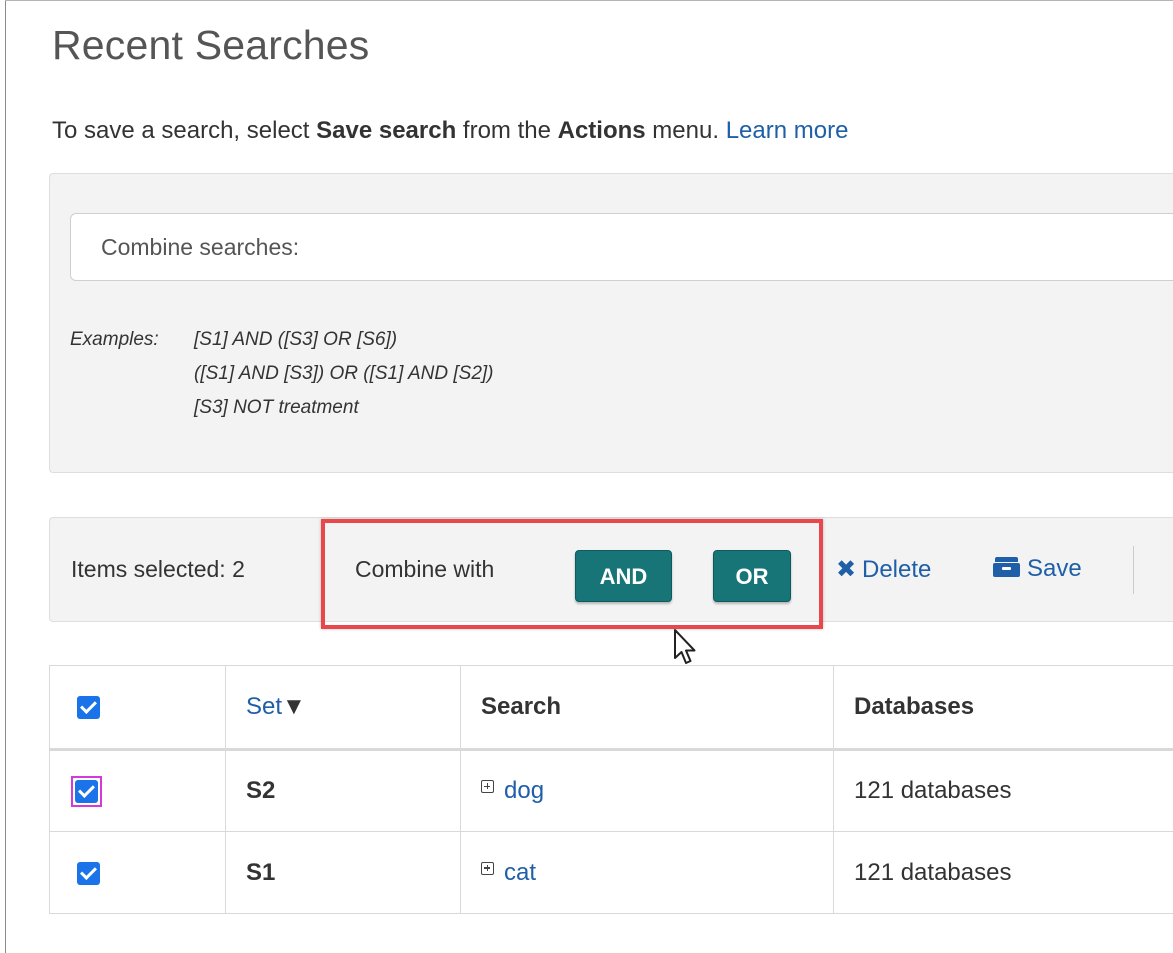 The image size is (1173, 953). Describe the element at coordinates (1133, 570) in the screenshot. I see `toolbar-divider` at that location.